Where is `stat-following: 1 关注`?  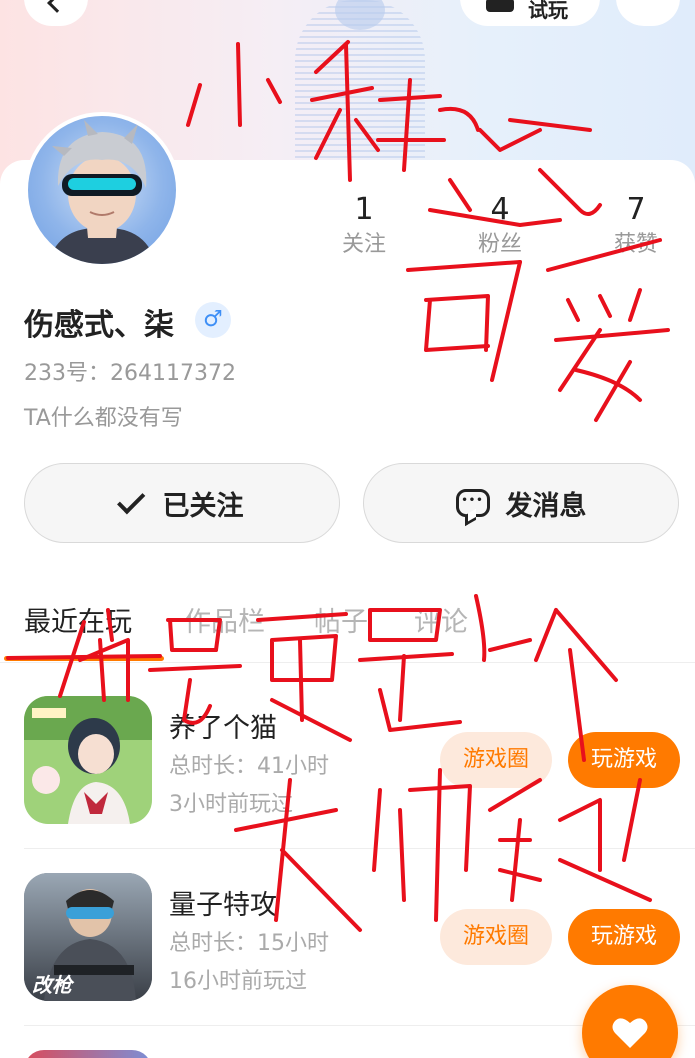
stat-following: 1 关注 is located at coordinates (364, 227).